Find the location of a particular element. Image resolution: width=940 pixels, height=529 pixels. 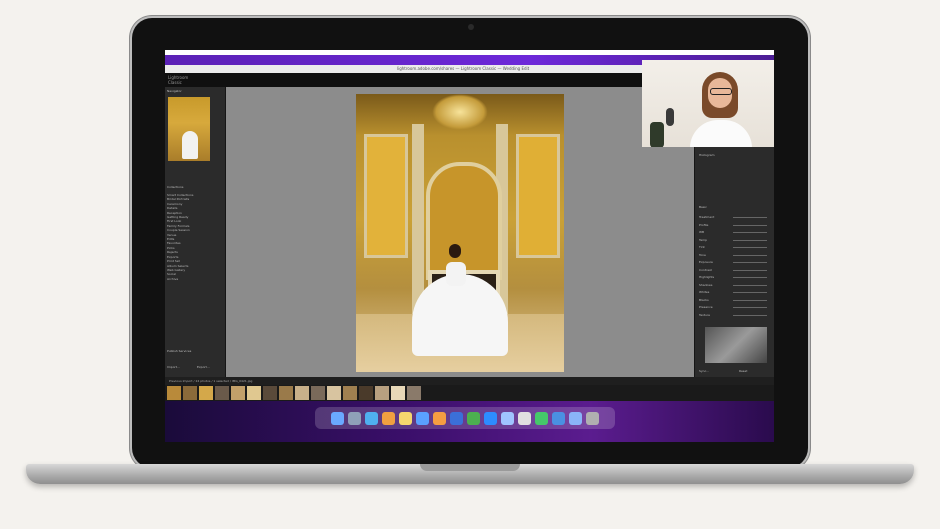

laptop-base is located at coordinates (470, 474).